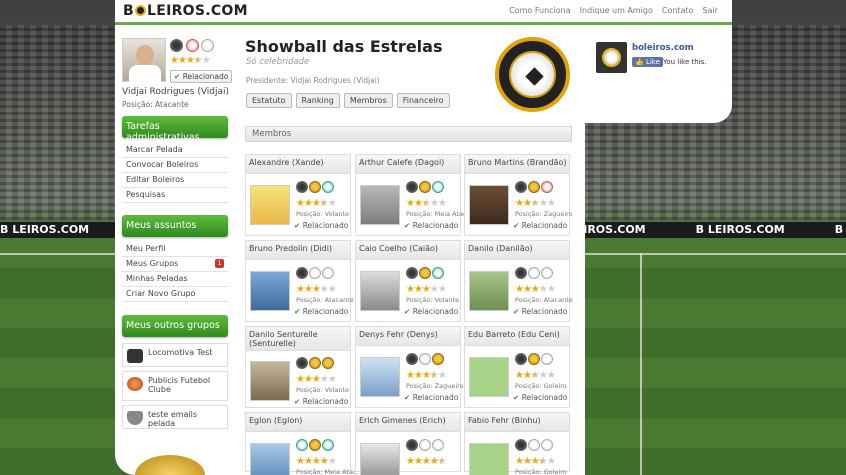  Describe the element at coordinates (175, 386) in the screenshot. I see `group-item-publicis: Publicis Futebol Clube` at that location.